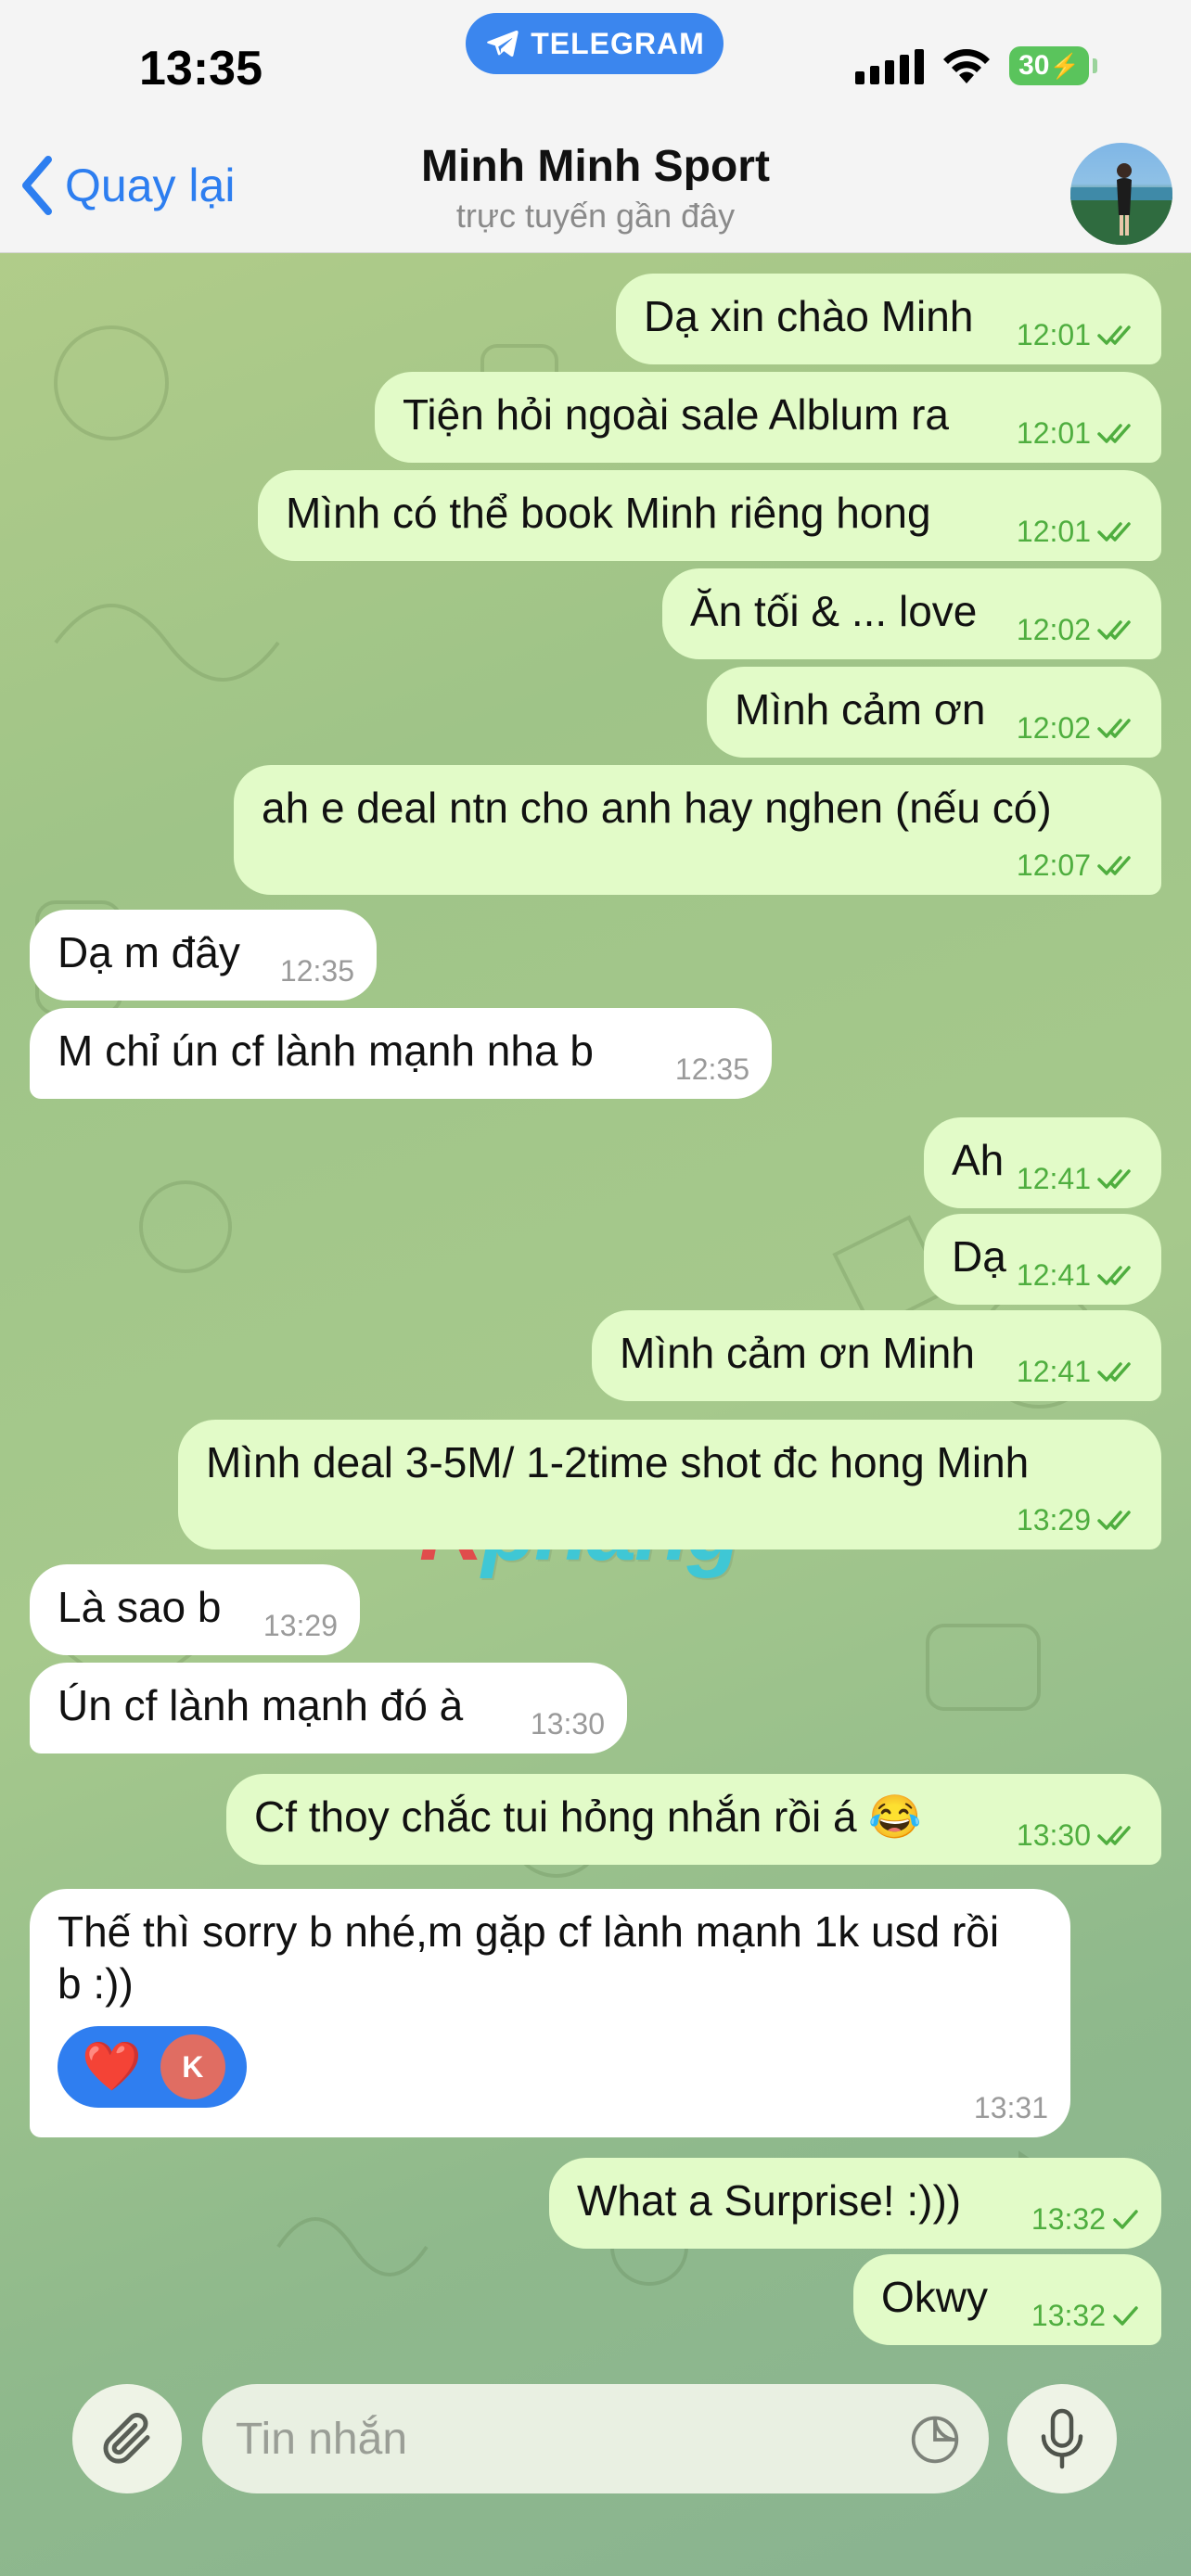 The width and height of the screenshot is (1191, 2576). Describe the element at coordinates (192, 2066) in the screenshot. I see `reaction-user-avatar: K` at that location.